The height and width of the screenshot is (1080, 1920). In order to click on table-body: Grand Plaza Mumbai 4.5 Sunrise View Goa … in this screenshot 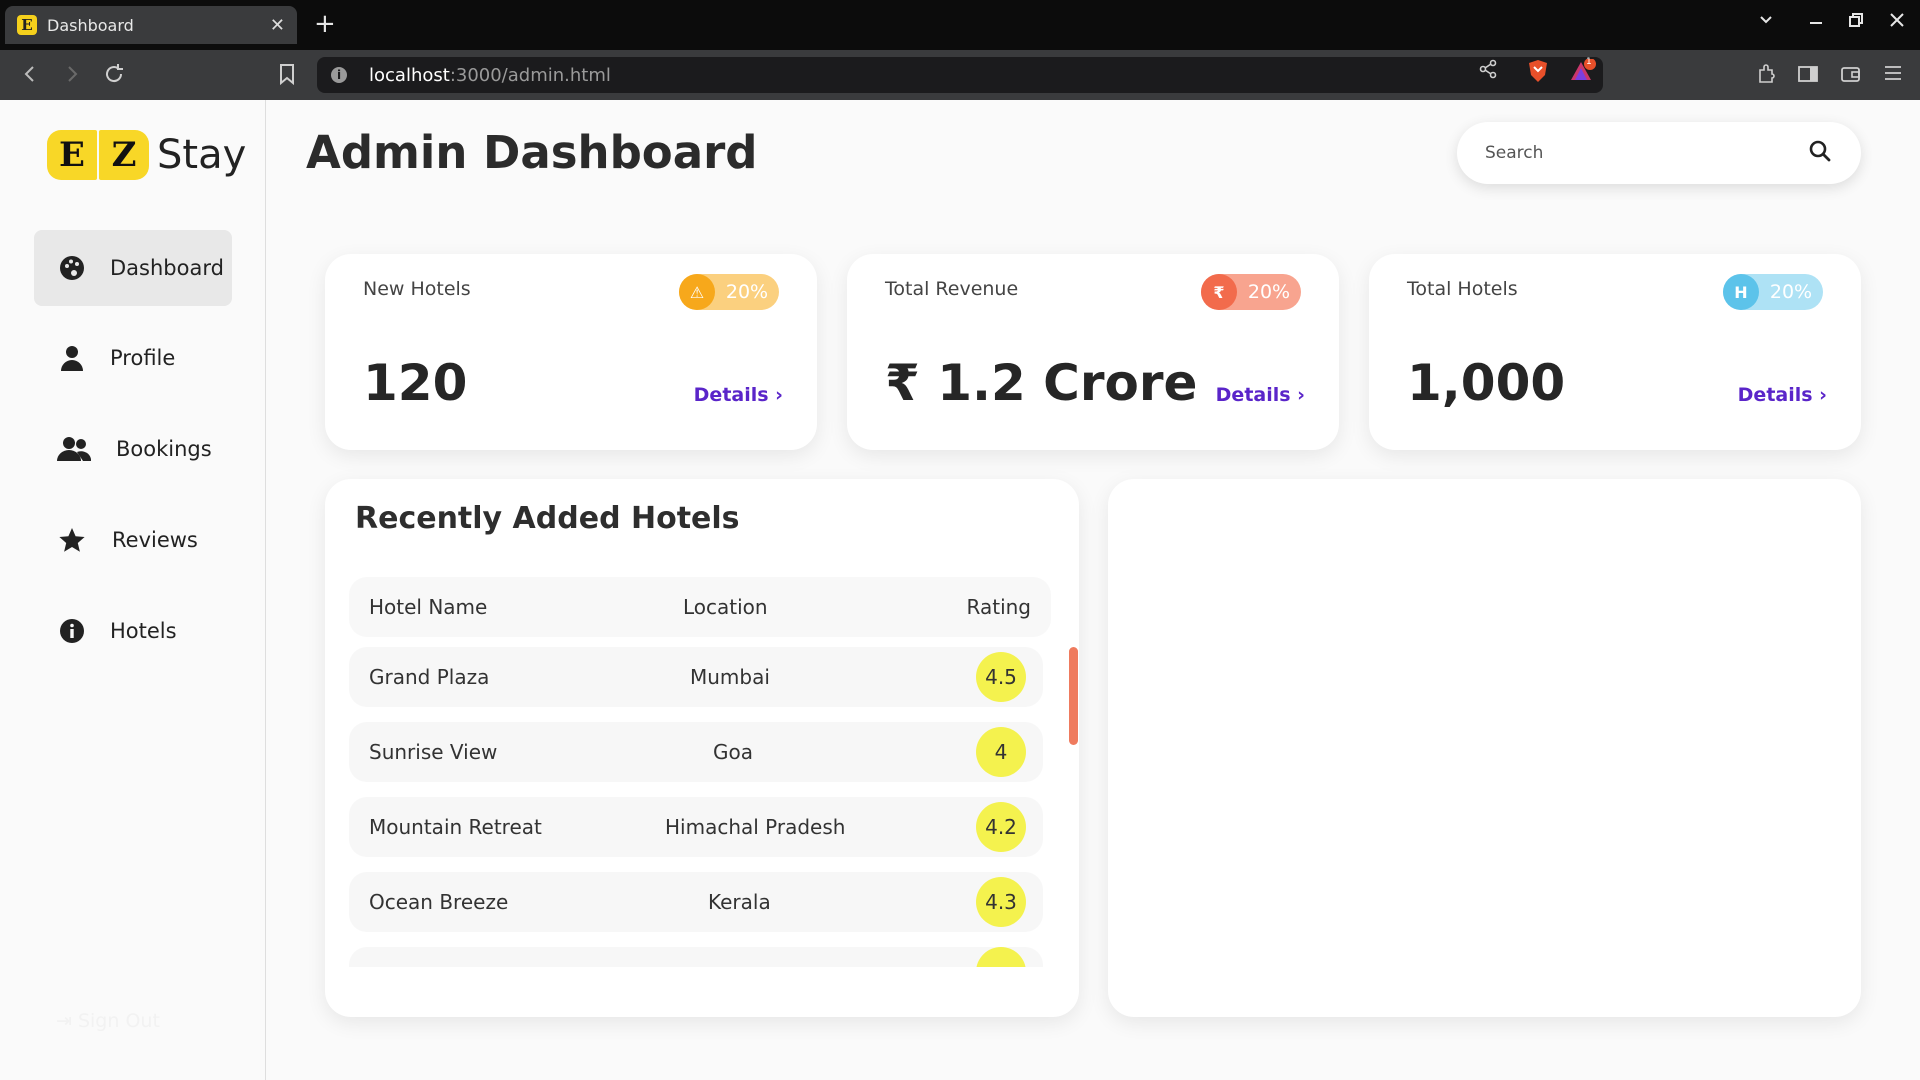, I will do `click(705, 807)`.